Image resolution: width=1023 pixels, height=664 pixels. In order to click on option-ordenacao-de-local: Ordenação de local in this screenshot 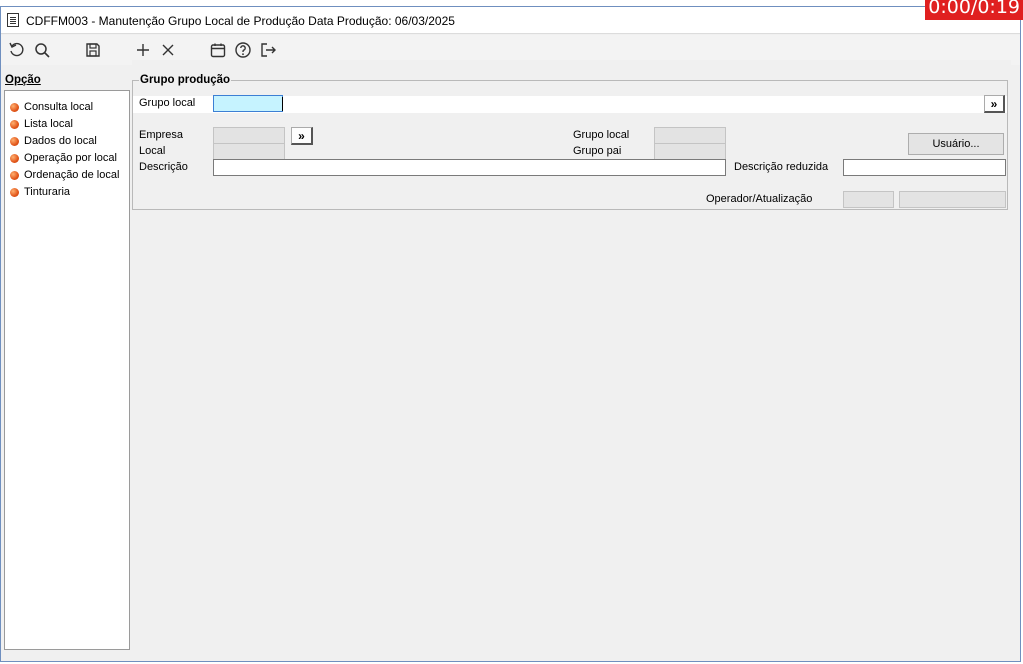, I will do `click(64, 175)`.